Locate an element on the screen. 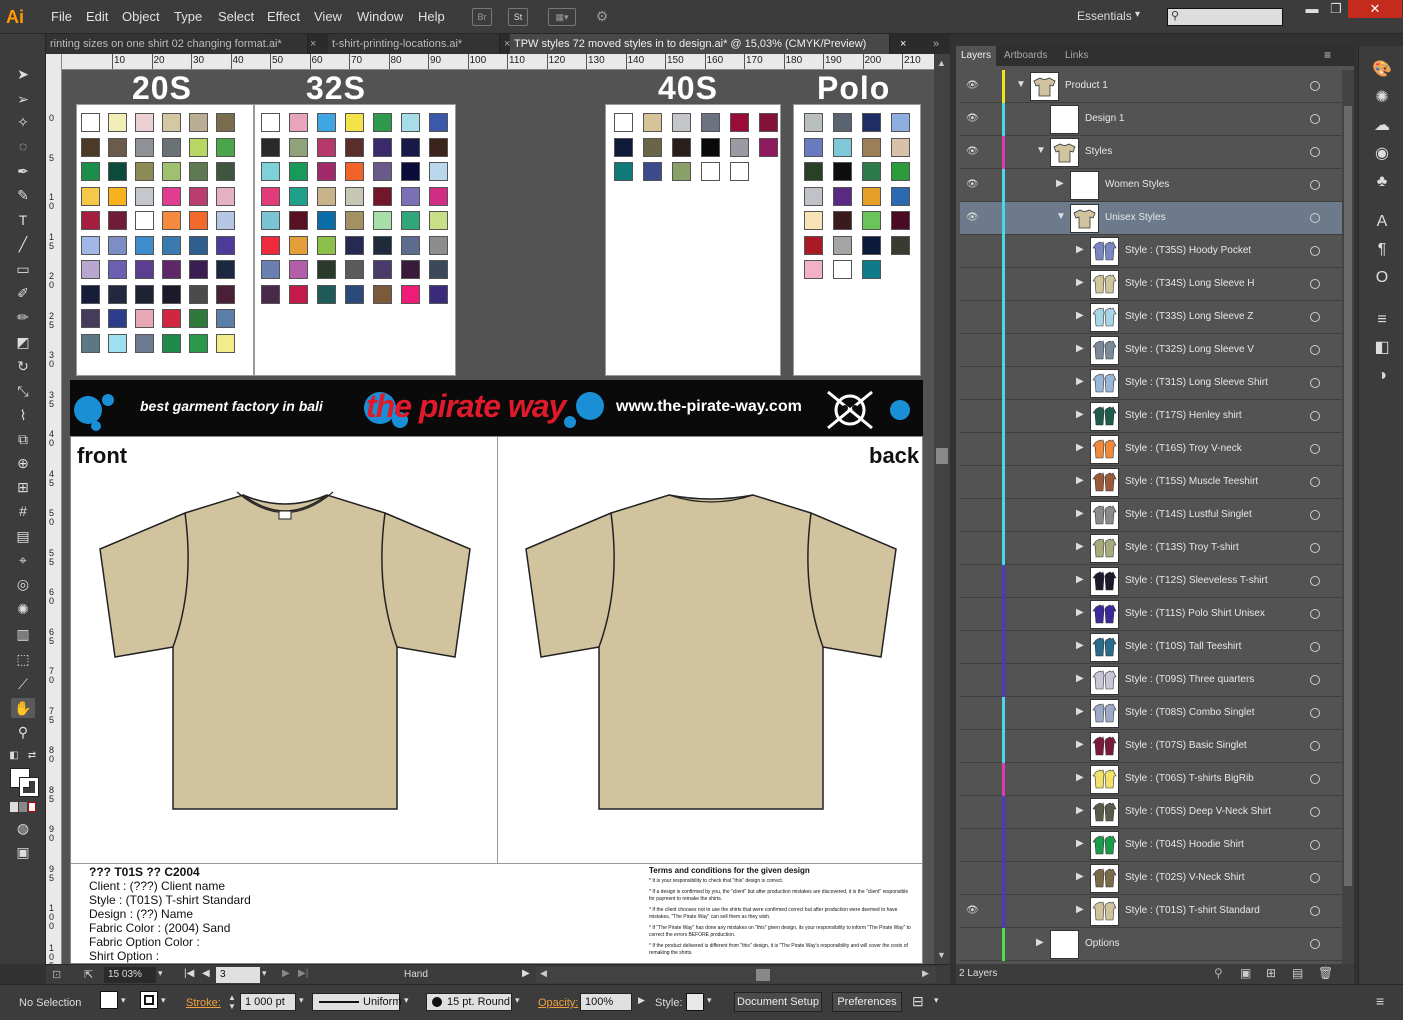 The width and height of the screenshot is (1403, 1020). perspective-grid-tool-icon: ⊞ is located at coordinates (23, 487).